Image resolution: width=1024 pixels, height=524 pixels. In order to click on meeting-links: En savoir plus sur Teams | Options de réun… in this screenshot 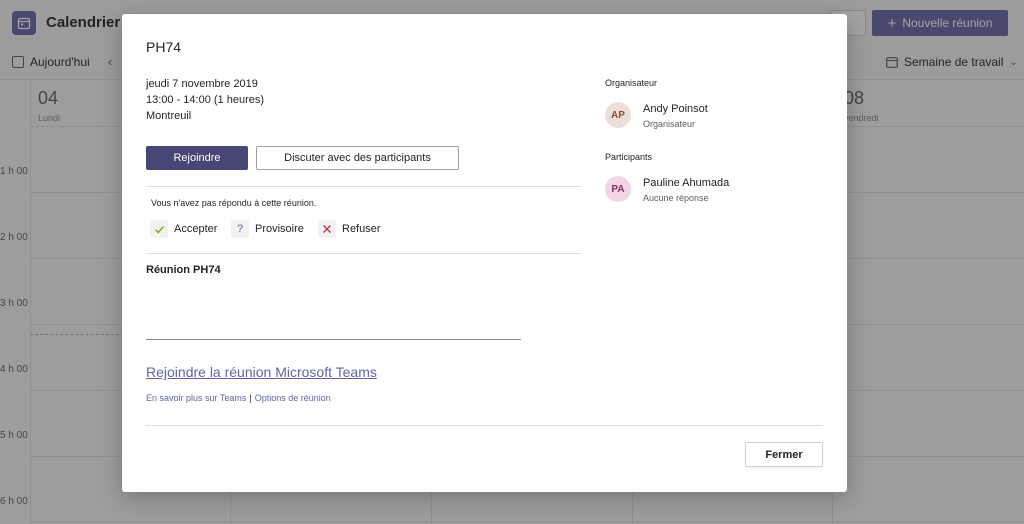, I will do `click(238, 398)`.